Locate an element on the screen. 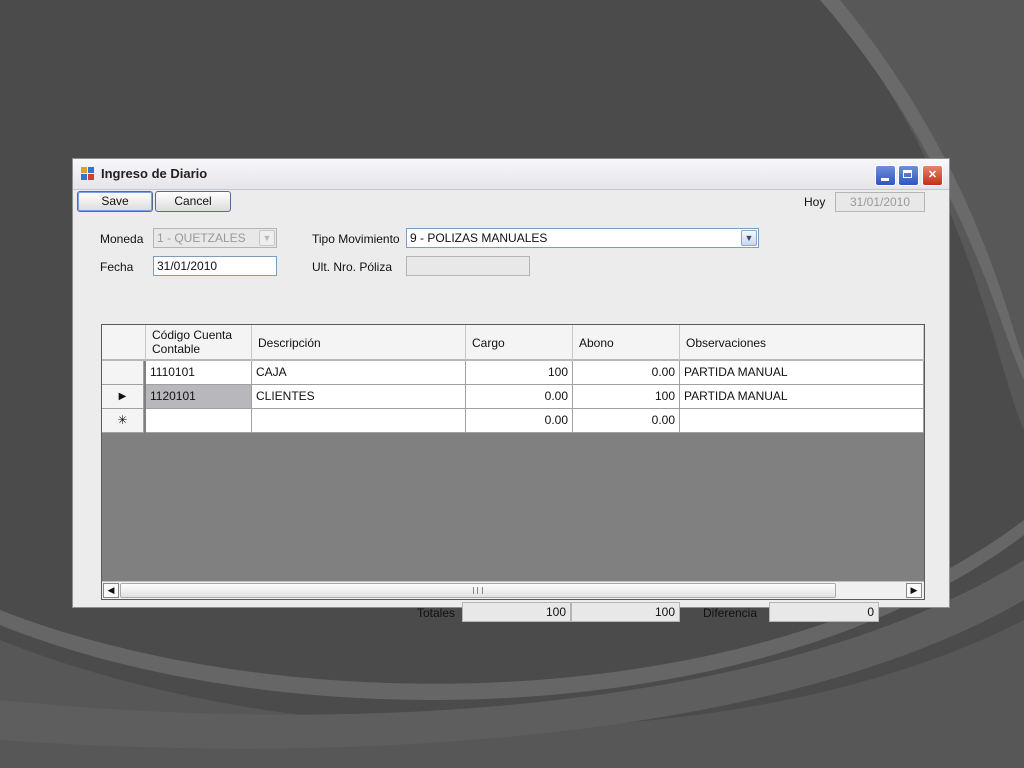 This screenshot has width=1024, height=768. tipo-movimiento-combo: 9 - POLIZAS MANUALES ▼ is located at coordinates (582, 238).